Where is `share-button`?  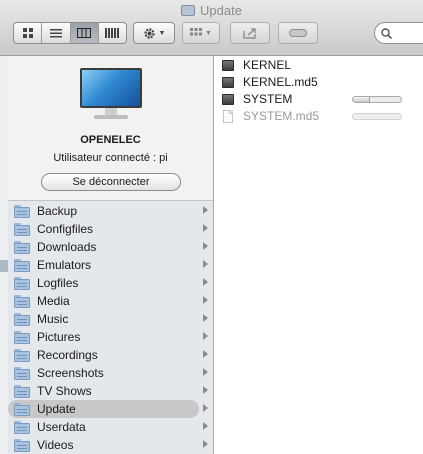
share-button is located at coordinates (250, 33).